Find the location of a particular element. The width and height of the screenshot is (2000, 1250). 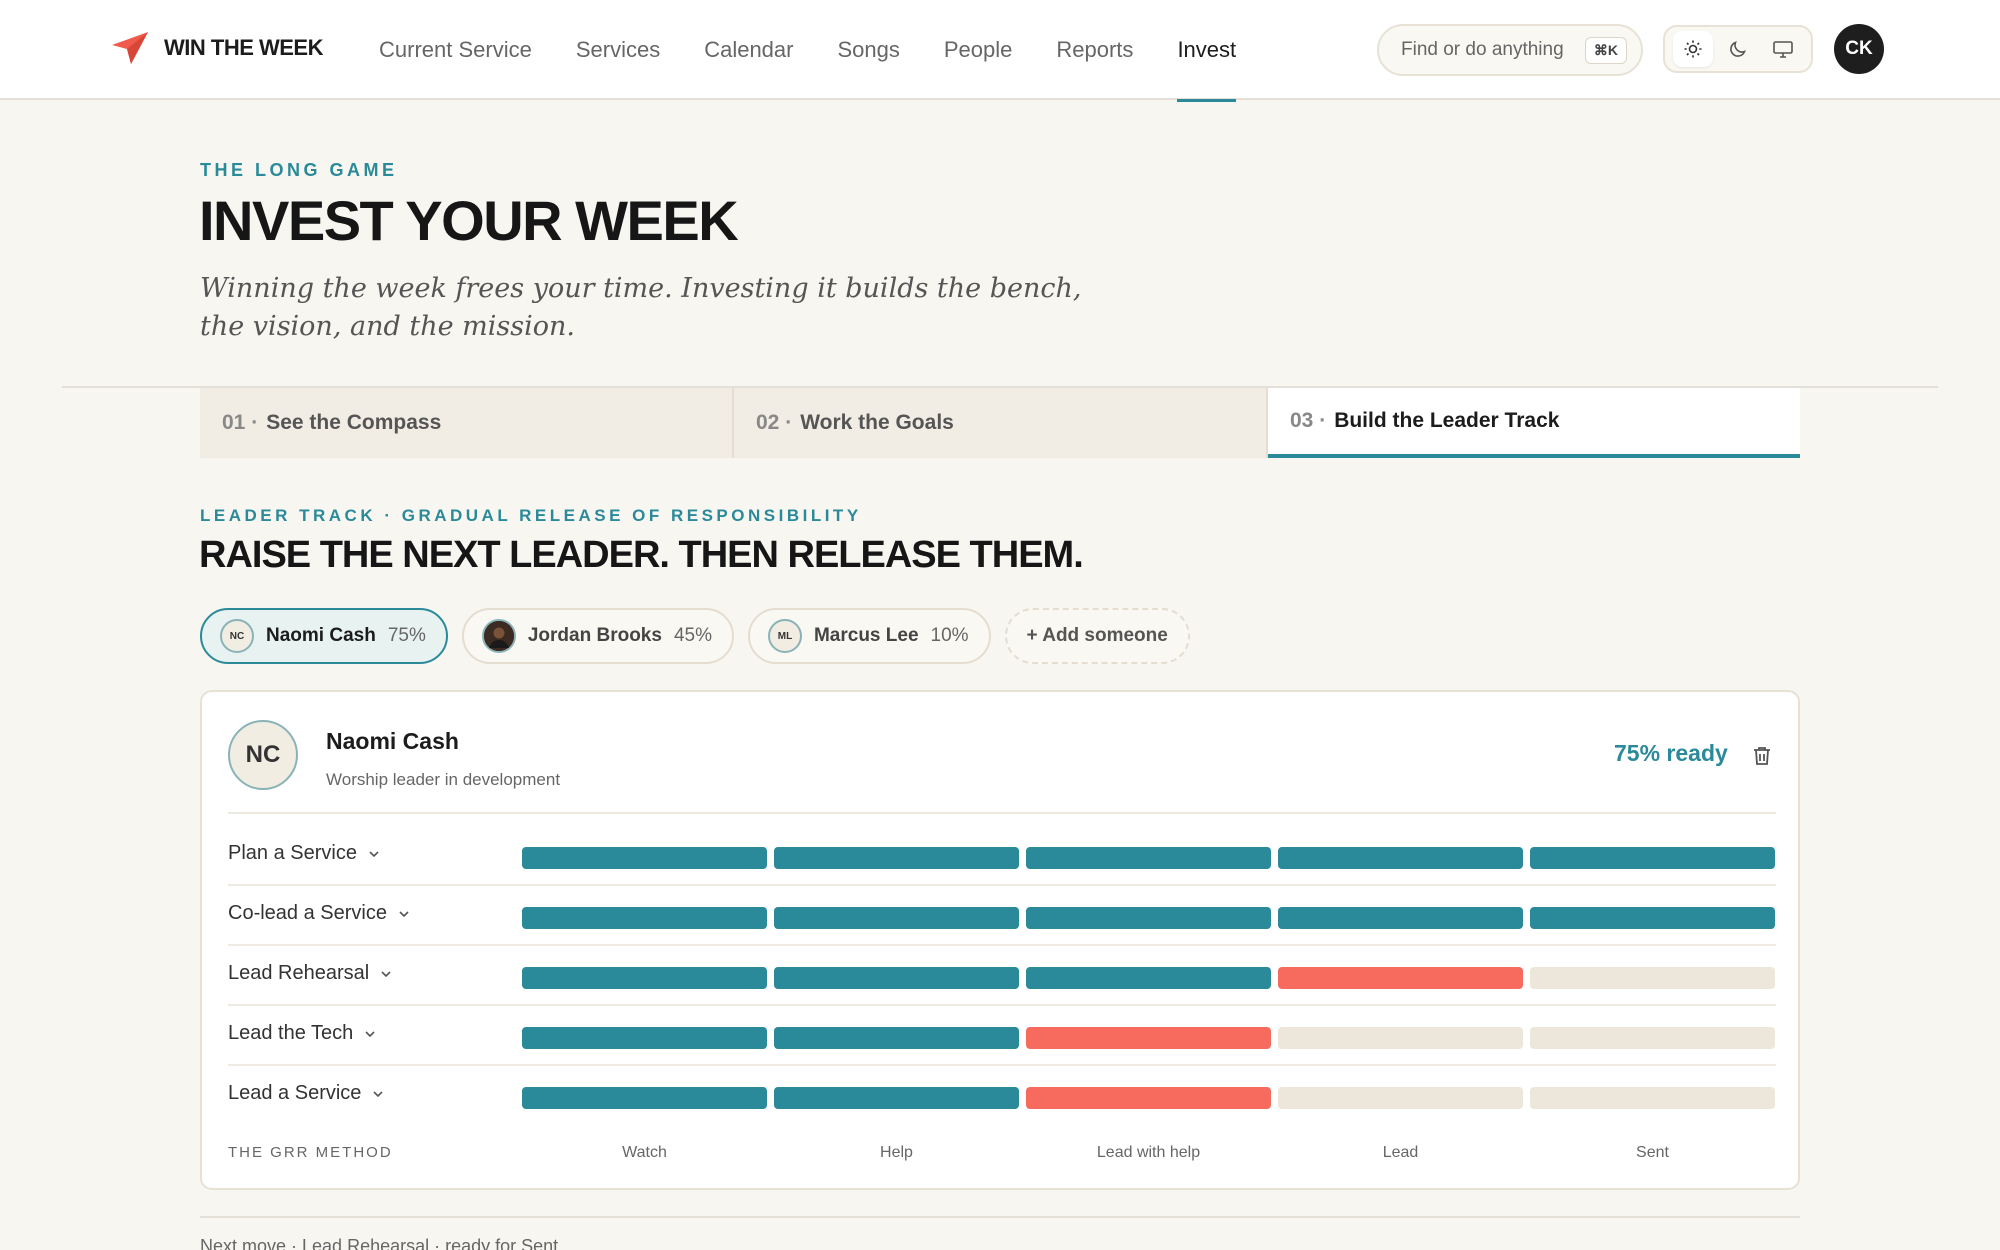

nav-services: Services is located at coordinates (618, 50).